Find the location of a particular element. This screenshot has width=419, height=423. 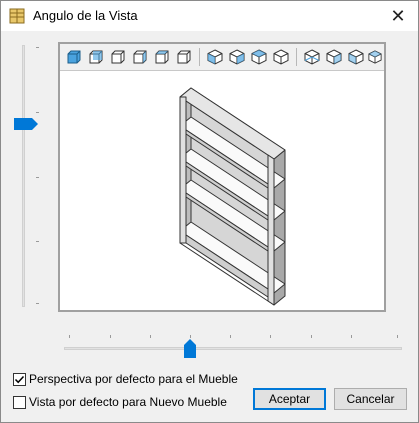

view-bottom-button is located at coordinates (184, 57).